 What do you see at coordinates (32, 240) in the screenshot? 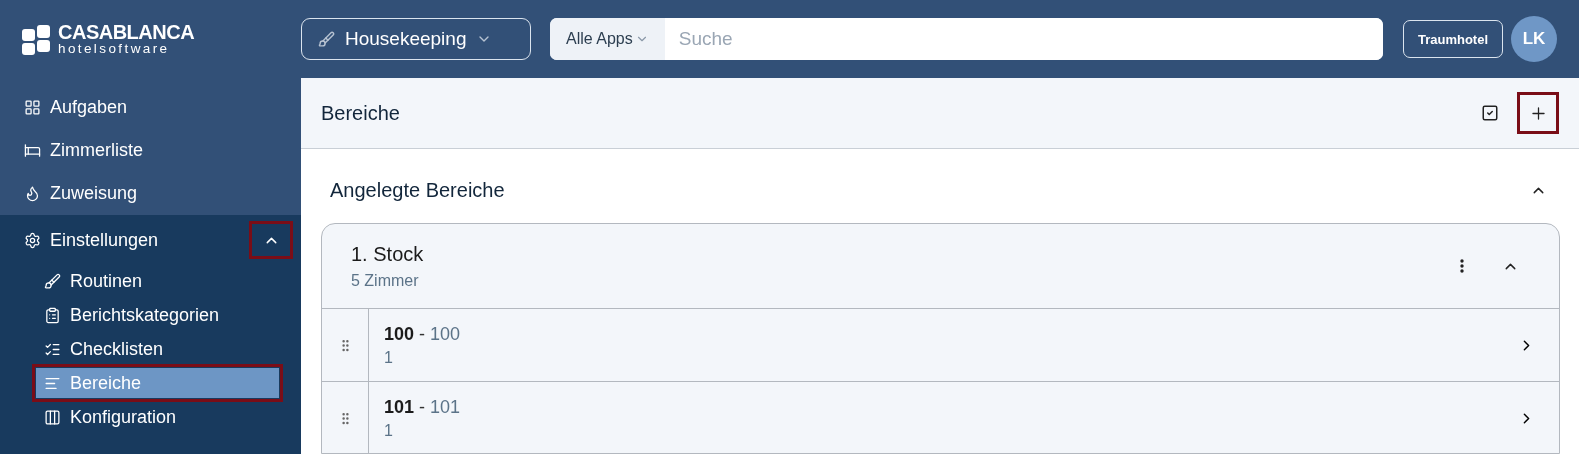
I see `settings-icon` at bounding box center [32, 240].